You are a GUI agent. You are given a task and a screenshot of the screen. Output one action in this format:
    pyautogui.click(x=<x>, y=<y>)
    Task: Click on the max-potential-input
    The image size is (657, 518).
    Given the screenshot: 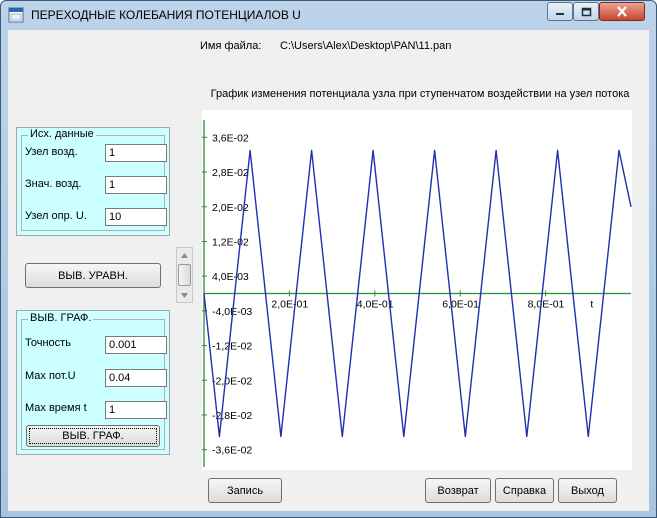 What is the action you would take?
    pyautogui.click(x=136, y=378)
    